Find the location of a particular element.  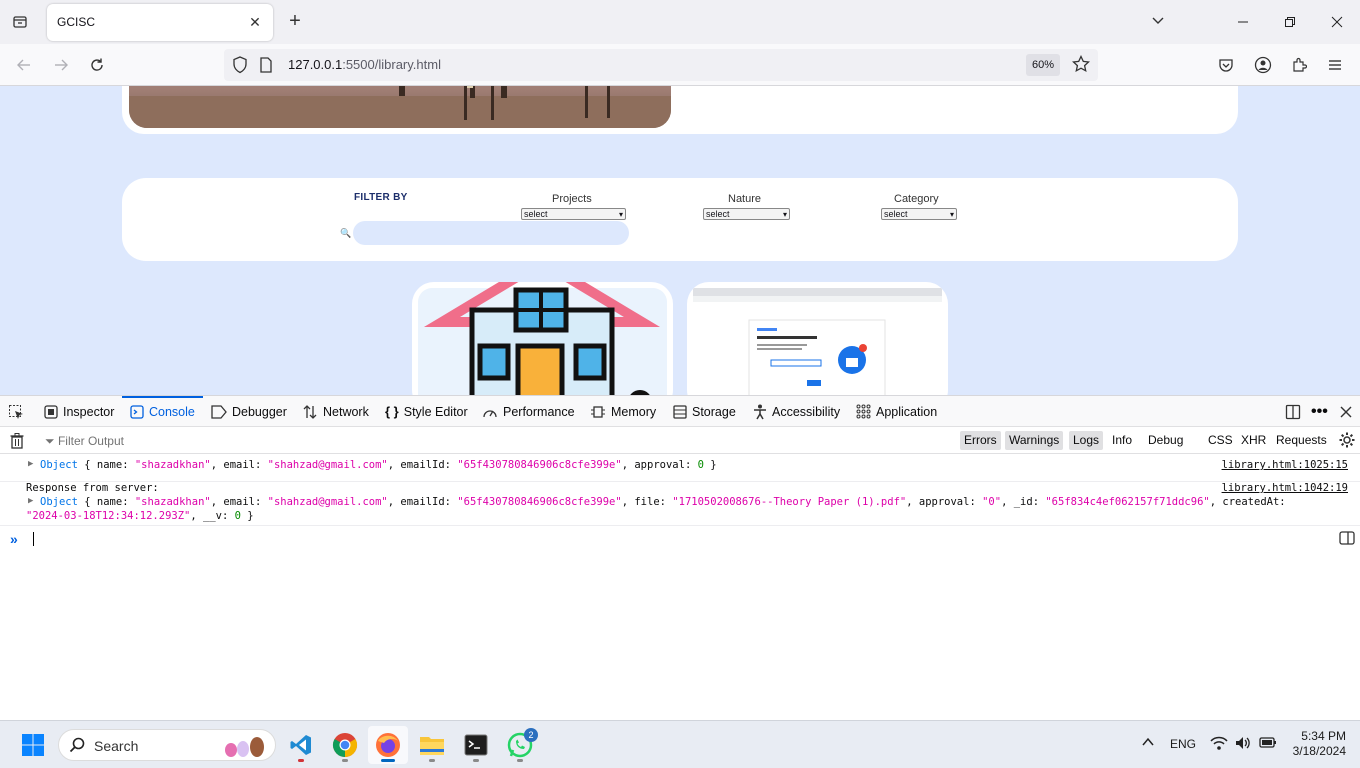

bookmark-star-icon is located at coordinates (1081, 65).